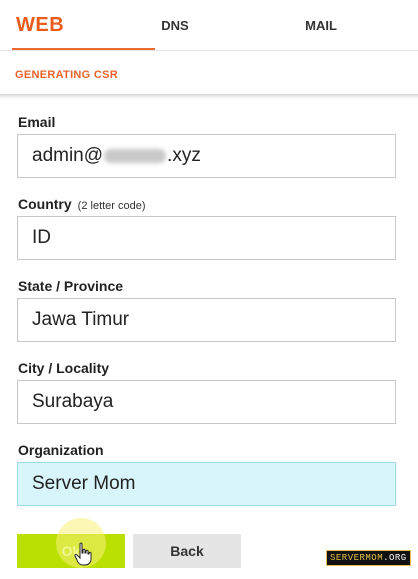 This screenshot has height=579, width=418. What do you see at coordinates (368, 558) in the screenshot?
I see `watermark-logo: SERVERMOM.ORG` at bounding box center [368, 558].